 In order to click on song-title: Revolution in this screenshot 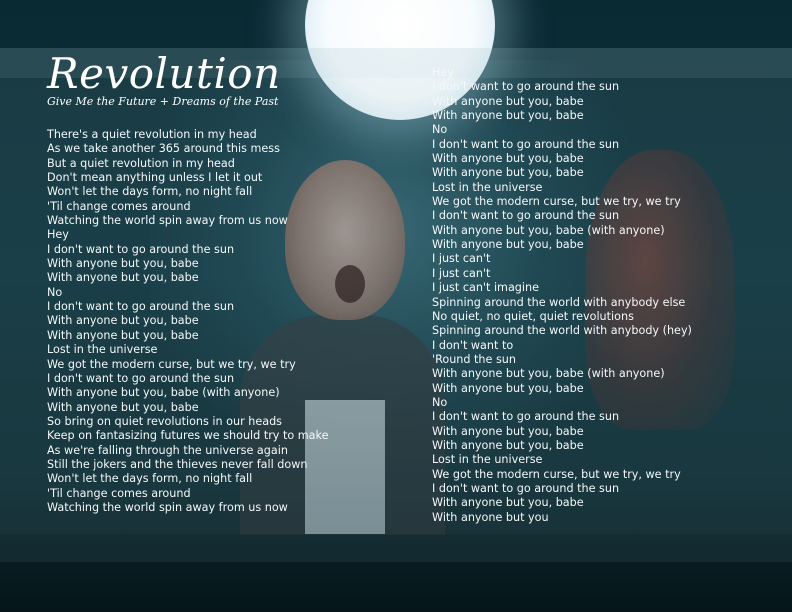, I will do `click(164, 73)`.